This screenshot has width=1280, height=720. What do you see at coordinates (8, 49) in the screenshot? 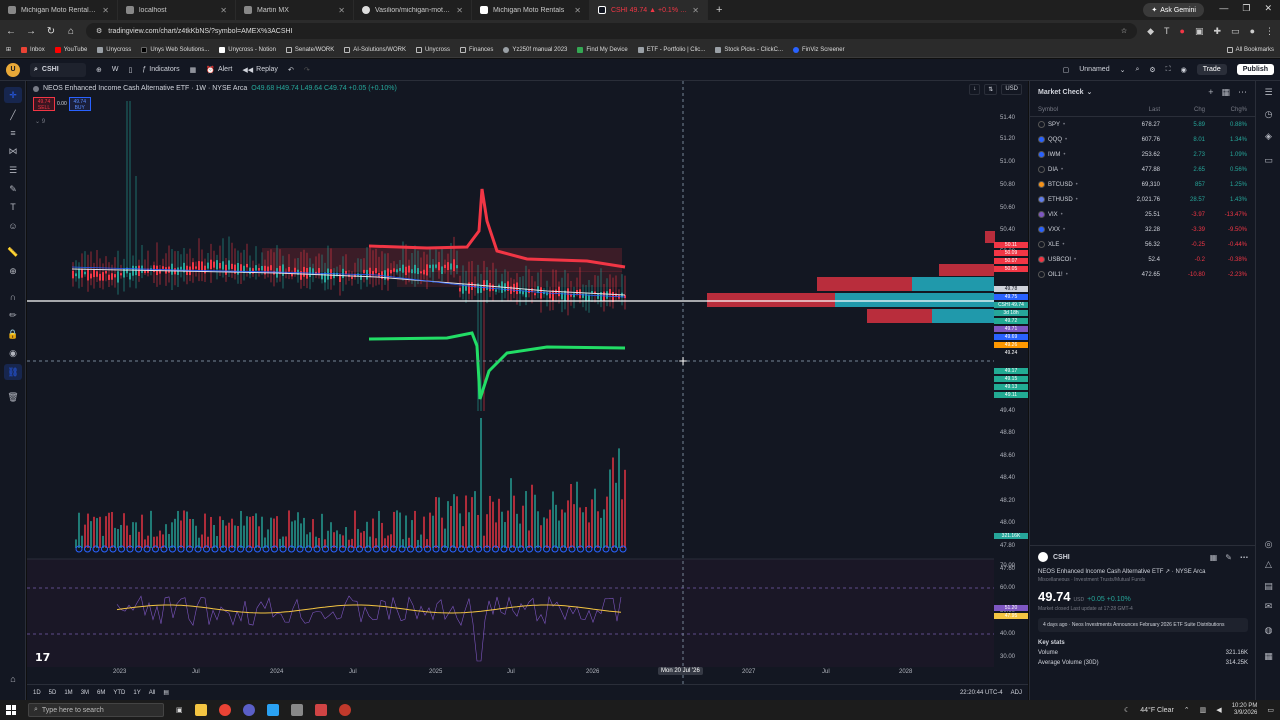
I see `apps-grid-icon: ⊞` at bounding box center [8, 49].